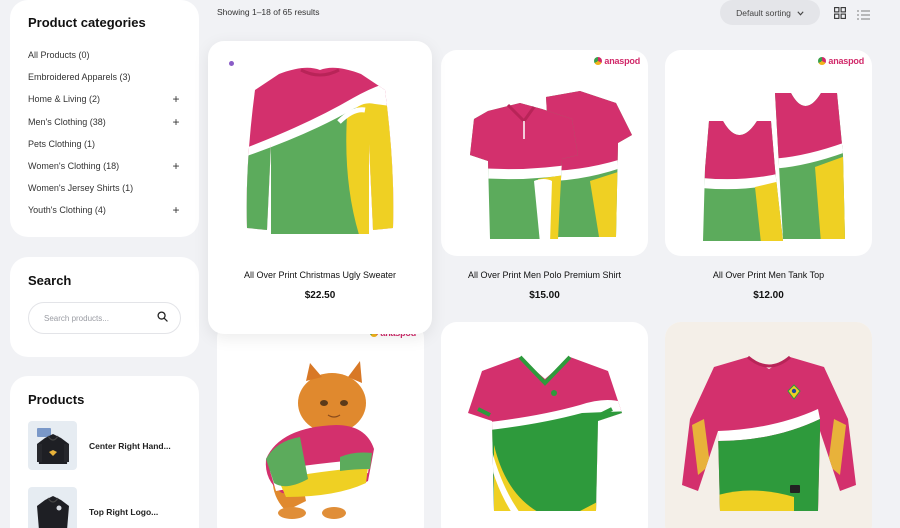 This screenshot has width=900, height=528. What do you see at coordinates (56, 399) in the screenshot?
I see `products-title: Products` at bounding box center [56, 399].